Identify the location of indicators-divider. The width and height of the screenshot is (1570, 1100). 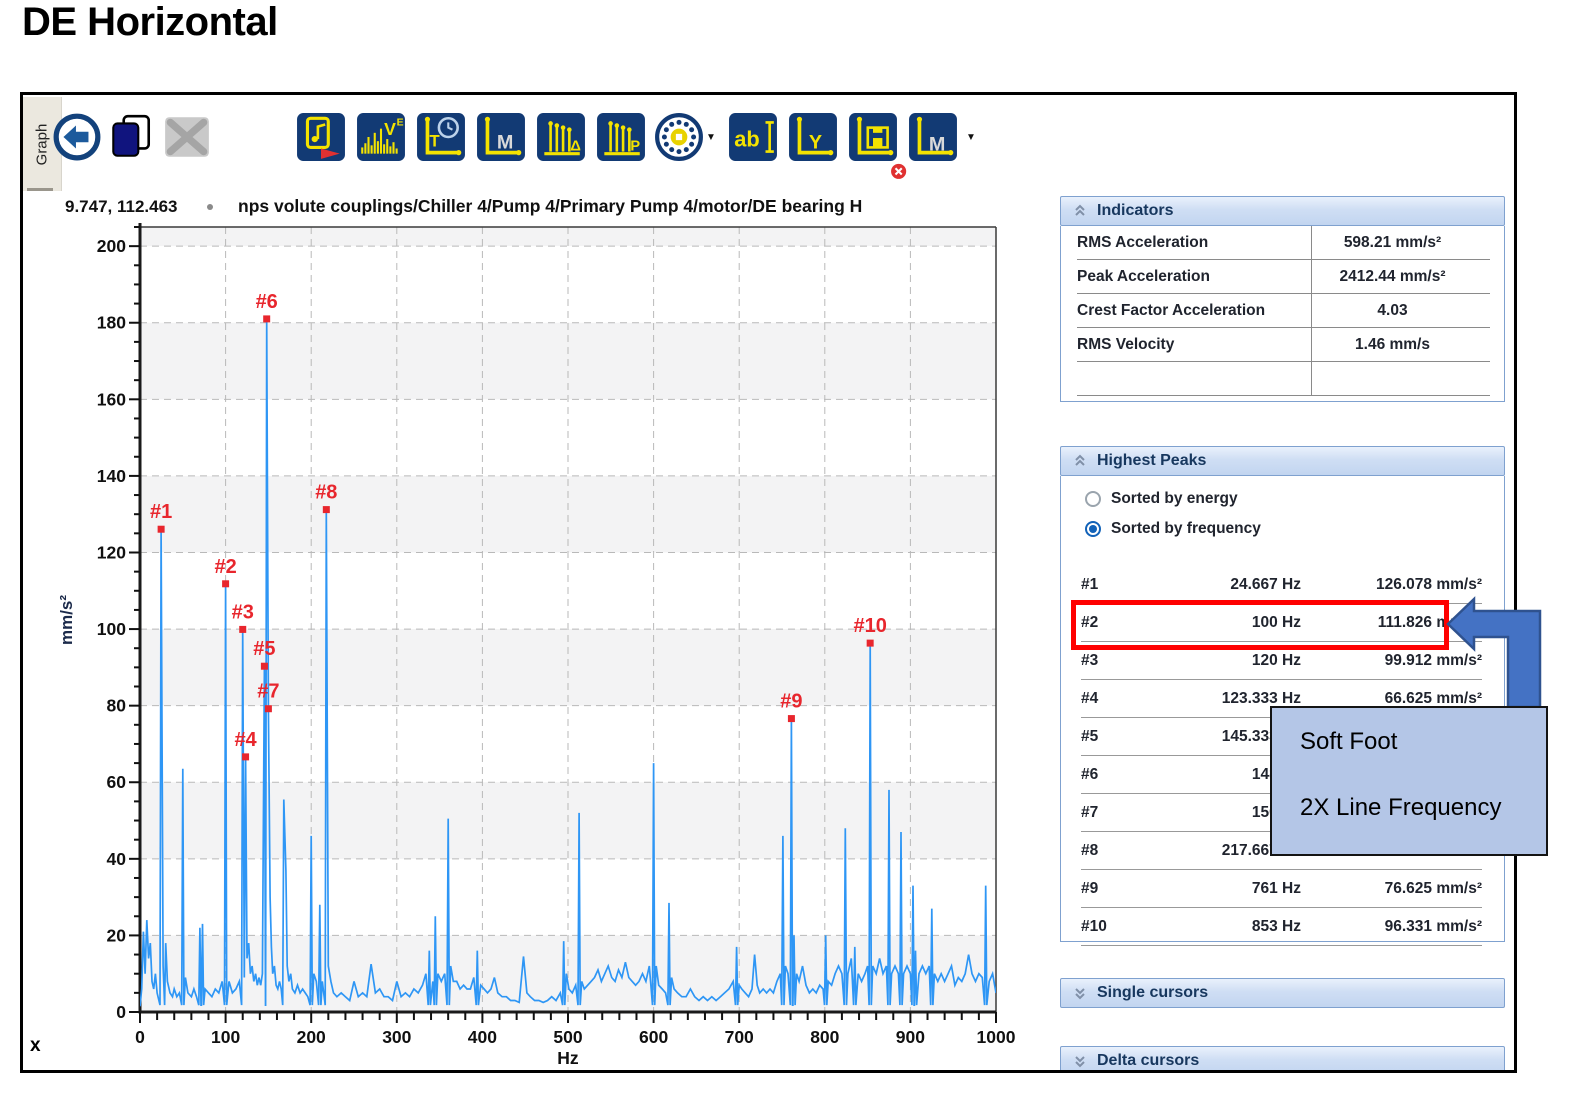
(1311, 310).